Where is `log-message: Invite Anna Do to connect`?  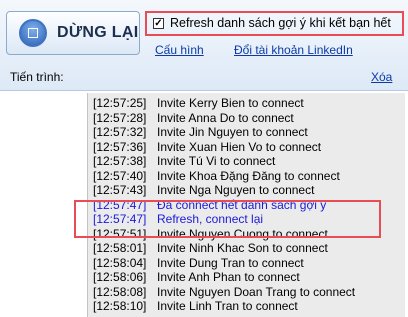
log-message: Invite Anna Do to connect is located at coordinates (225, 117).